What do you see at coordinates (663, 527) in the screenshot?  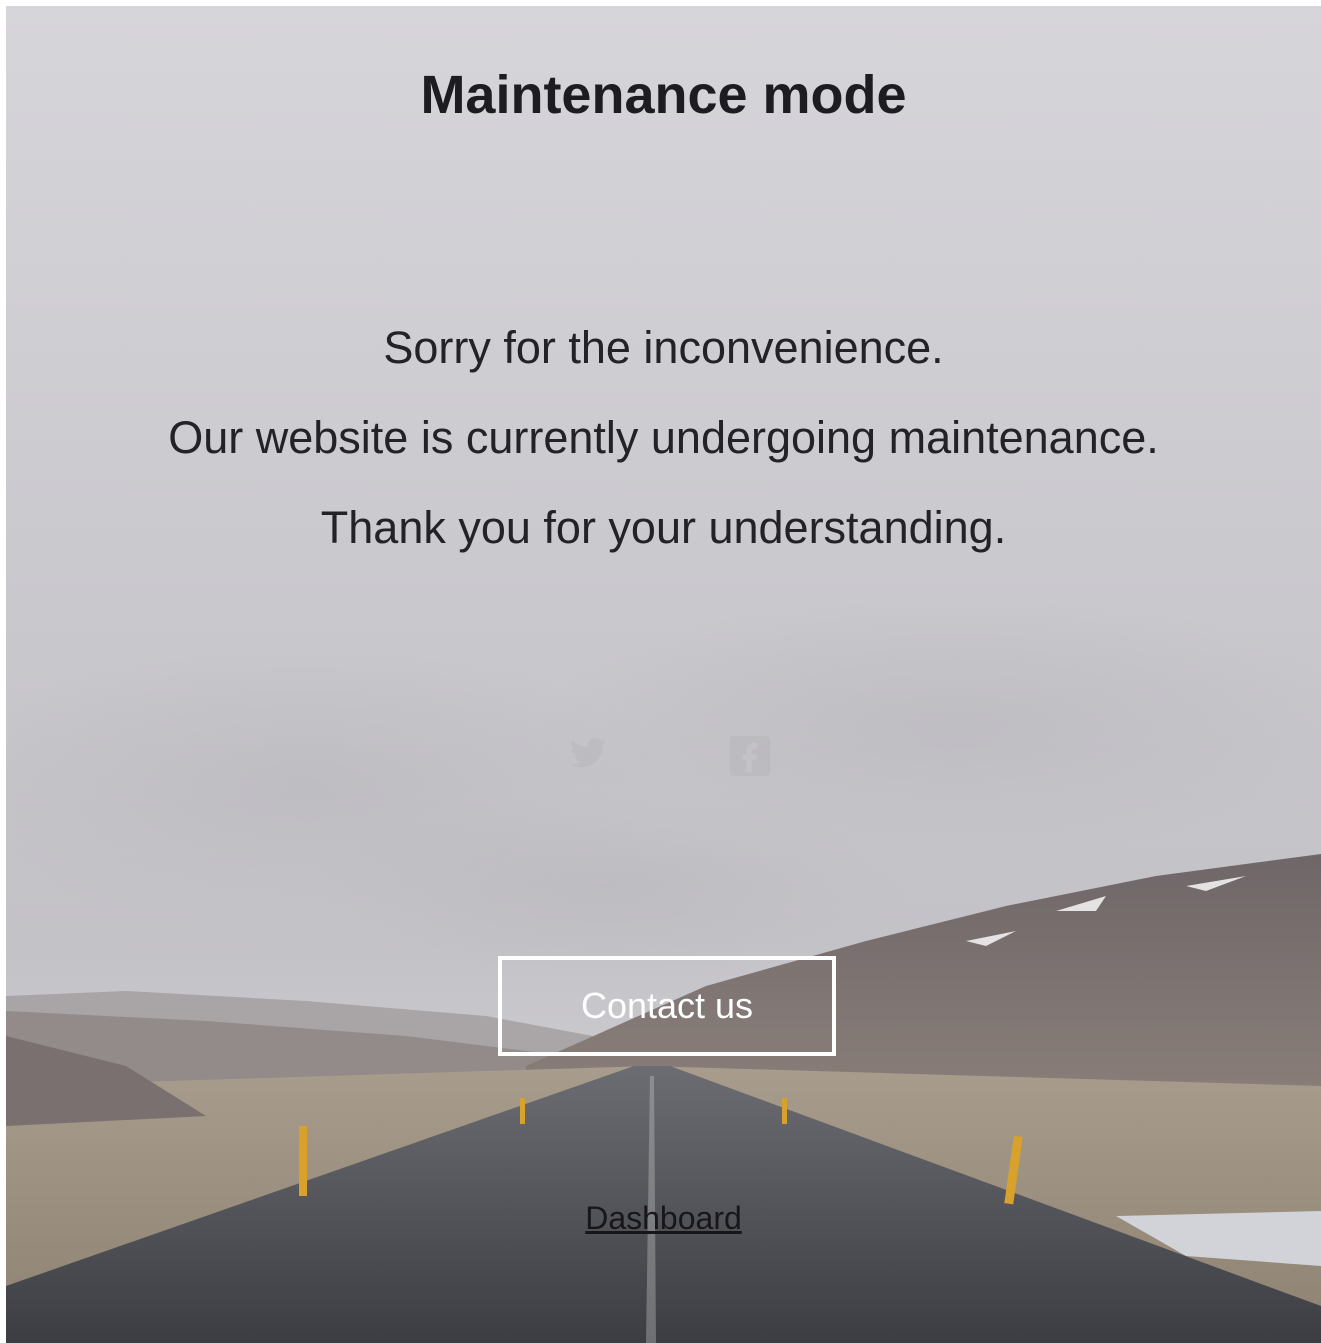 I see `message-line-3: Thank you for your understanding.` at bounding box center [663, 527].